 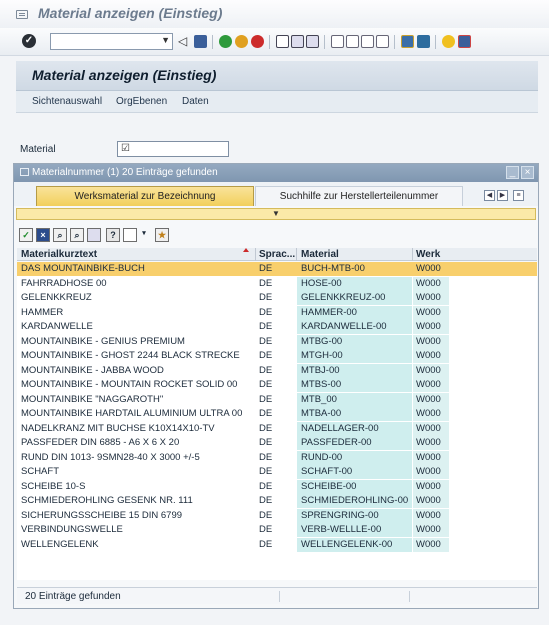 What do you see at coordinates (113, 235) in the screenshot?
I see `info-icon: ?` at bounding box center [113, 235].